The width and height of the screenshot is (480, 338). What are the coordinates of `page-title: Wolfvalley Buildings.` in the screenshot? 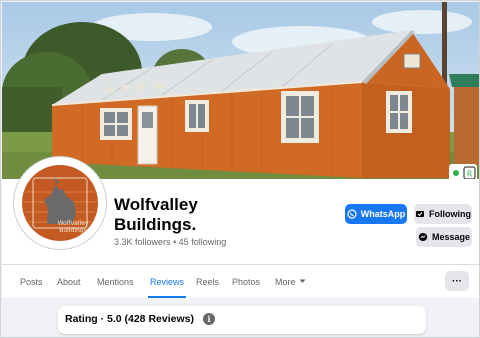 It's located at (214, 215).